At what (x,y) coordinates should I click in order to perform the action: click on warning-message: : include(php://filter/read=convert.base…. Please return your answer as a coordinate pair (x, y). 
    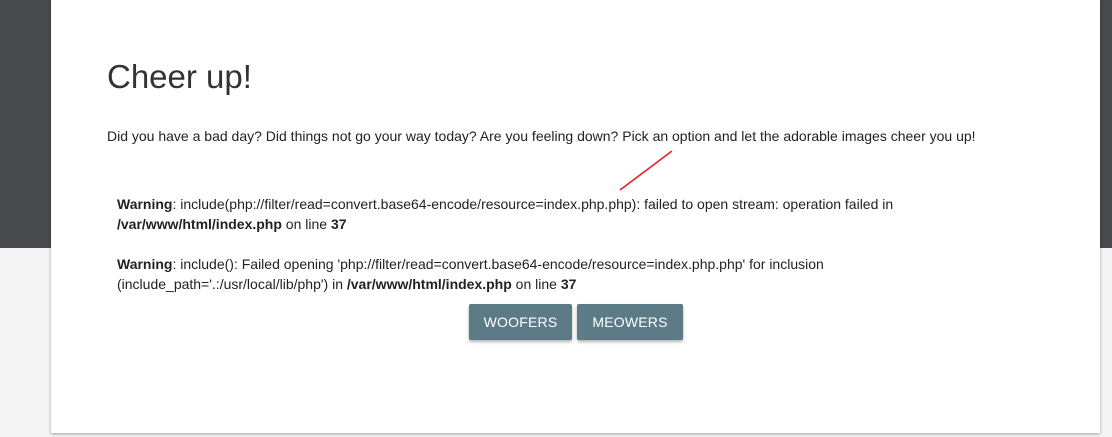
    Looking at the image, I should click on (533, 204).